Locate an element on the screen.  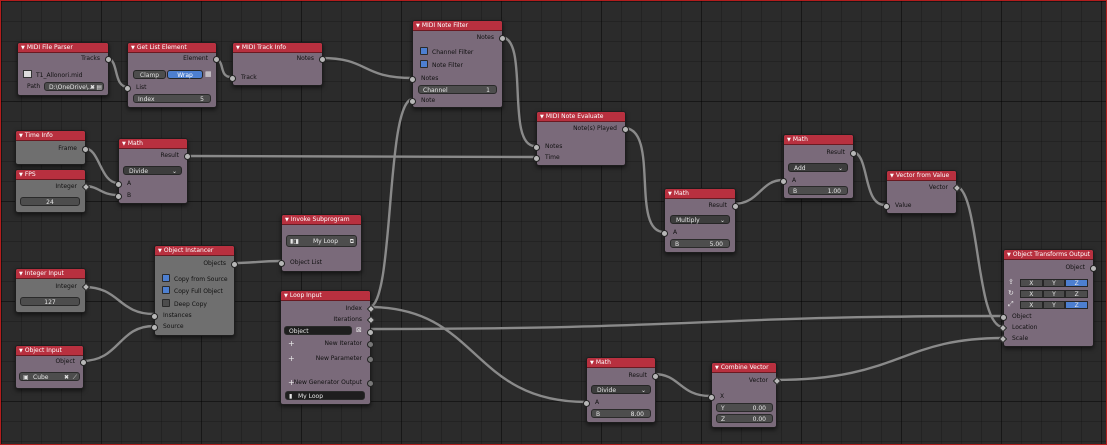
eyedropper-icon: ⟋ is located at coordinates (75, 376).